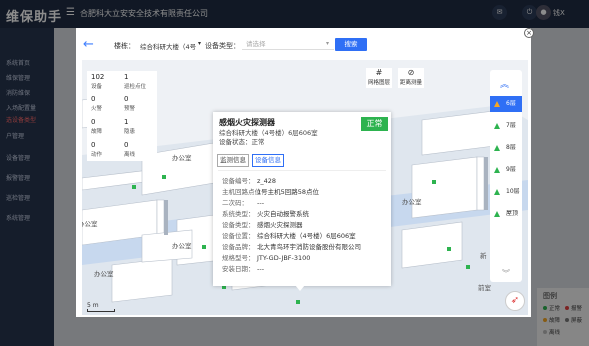 The height and width of the screenshot is (346, 589). I want to click on back-arrow-icon: ←, so click(88, 44).